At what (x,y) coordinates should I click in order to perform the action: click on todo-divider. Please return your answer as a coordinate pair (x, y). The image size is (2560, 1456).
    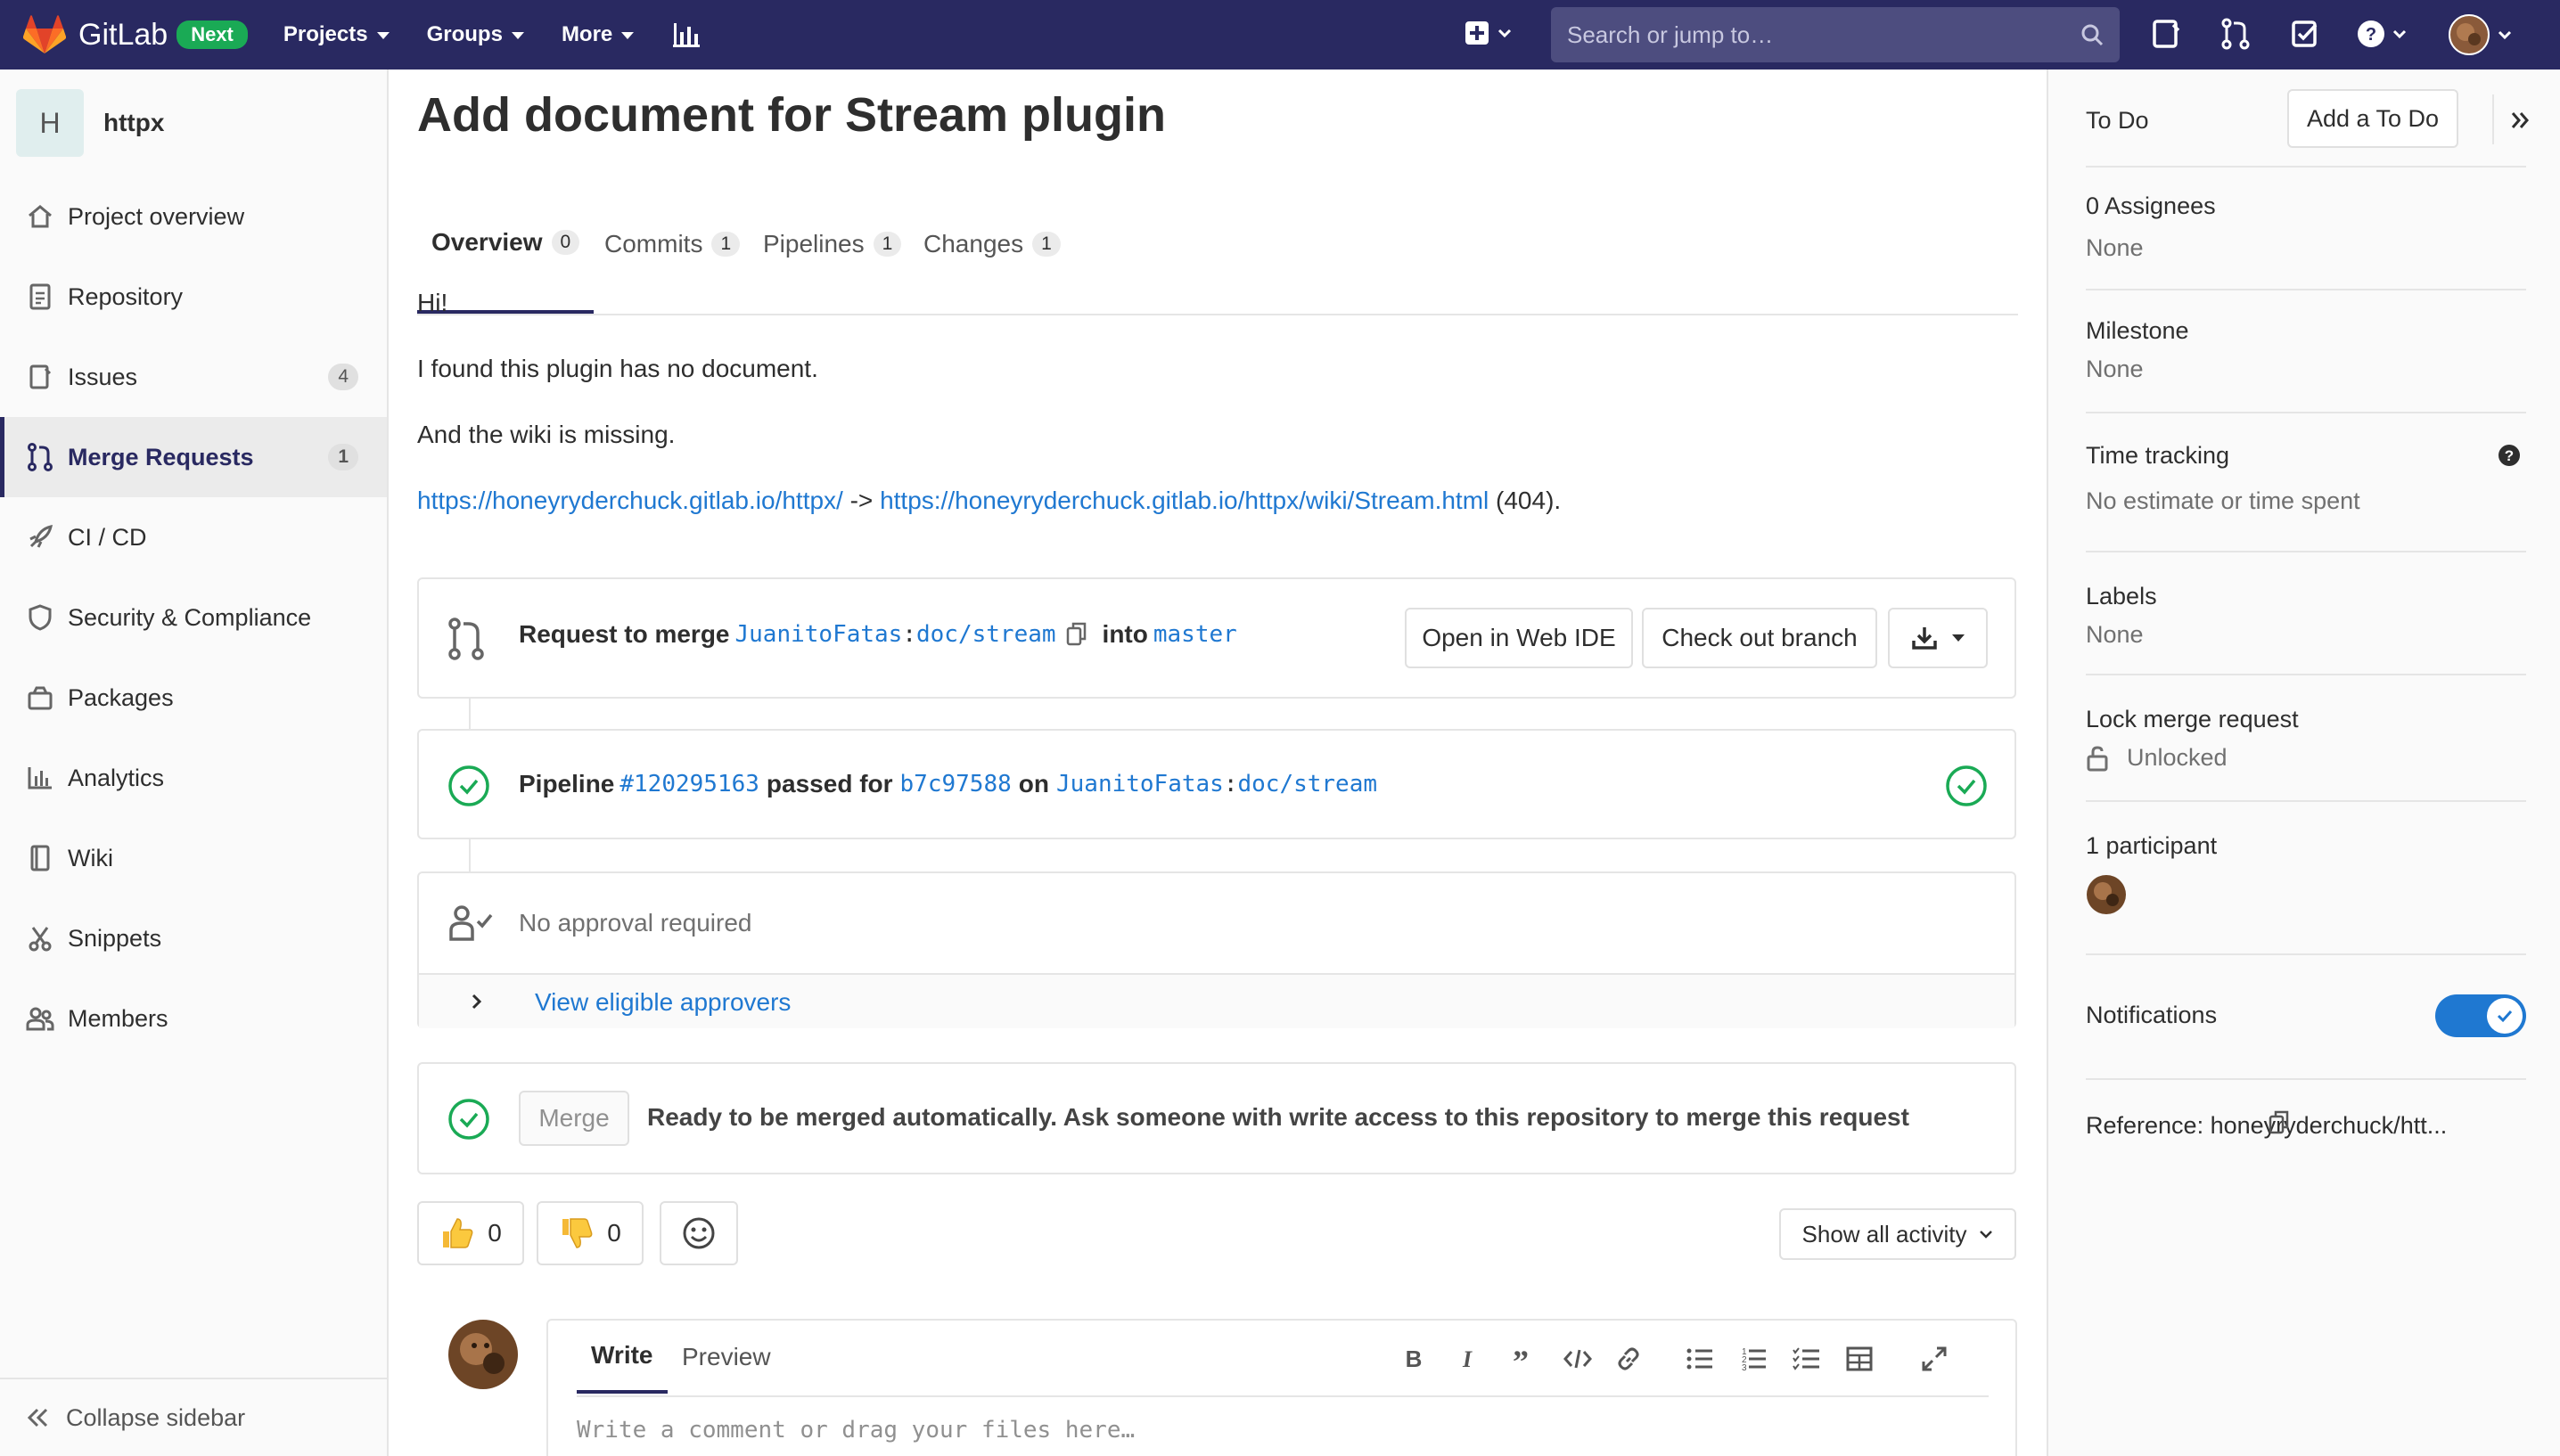
    Looking at the image, I should click on (2493, 119).